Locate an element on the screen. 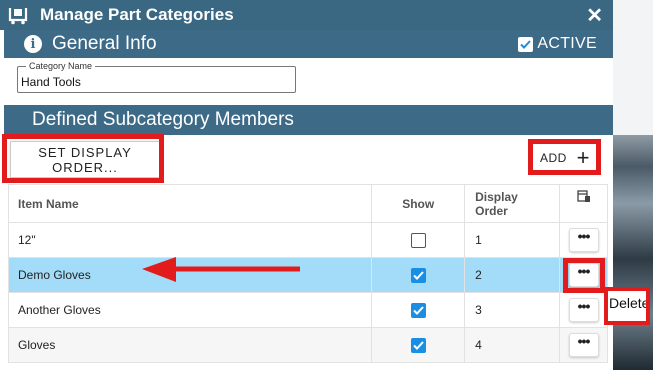  active-label: ACTIVE is located at coordinates (567, 43).